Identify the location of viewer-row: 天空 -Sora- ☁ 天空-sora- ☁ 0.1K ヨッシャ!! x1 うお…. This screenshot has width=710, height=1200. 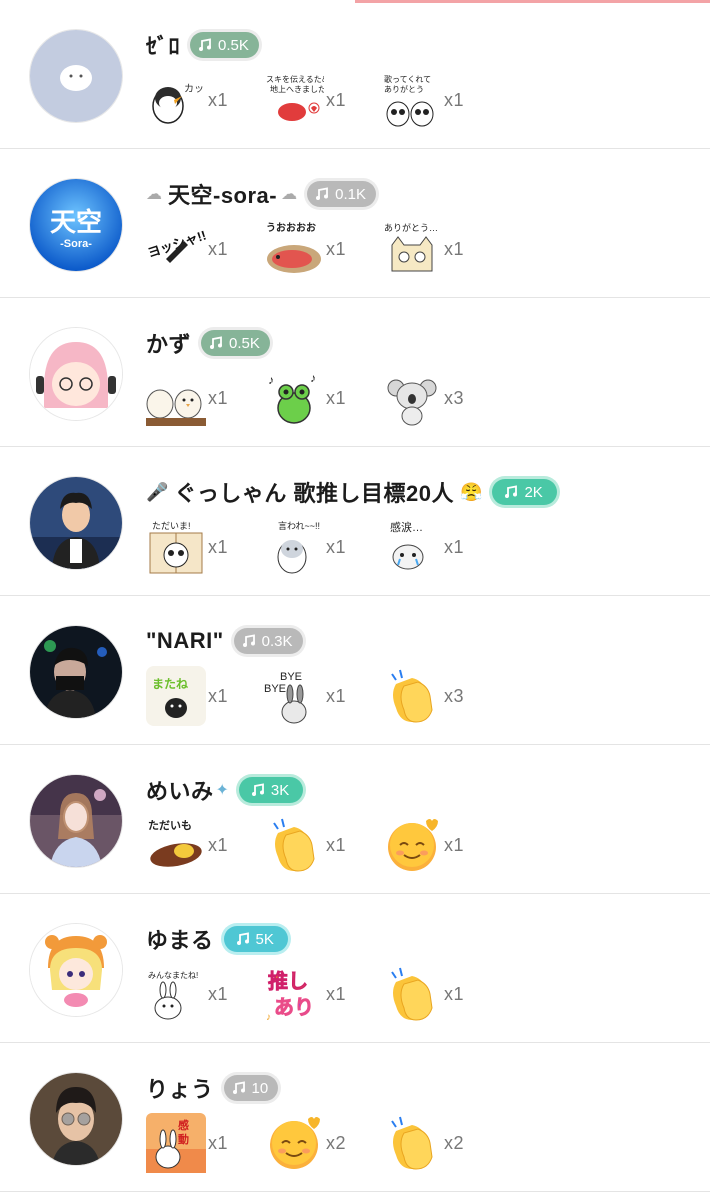
(355, 223).